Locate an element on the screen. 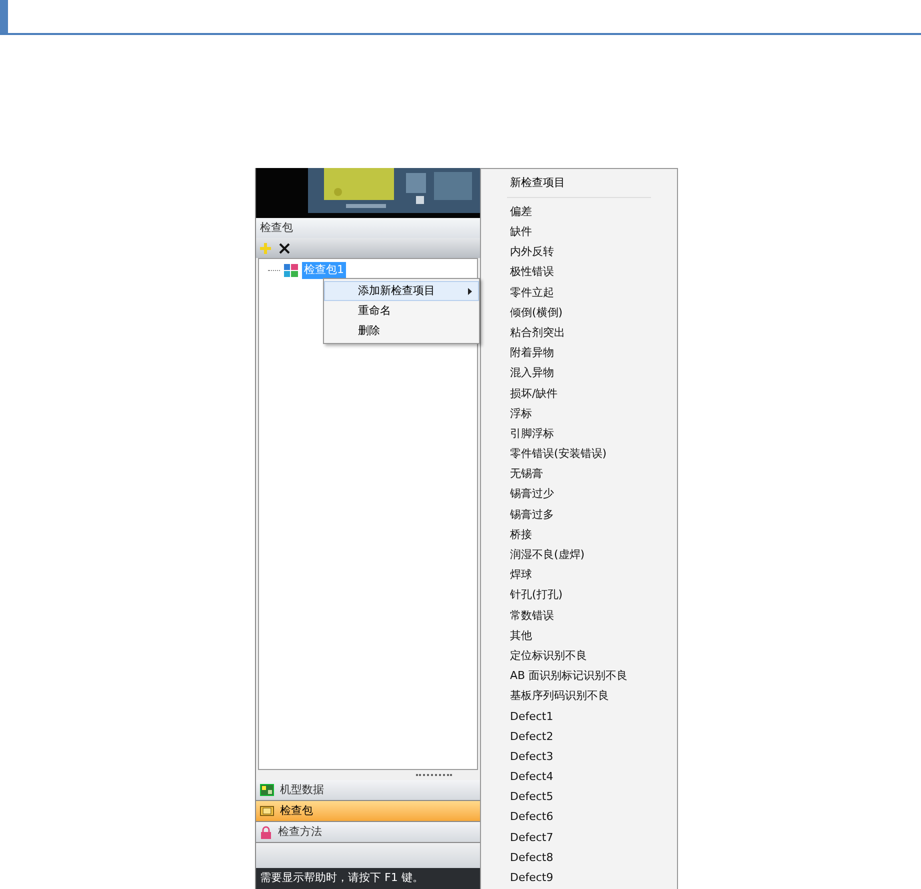 The width and height of the screenshot is (921, 889). menu-item: 焊球 is located at coordinates (579, 575).